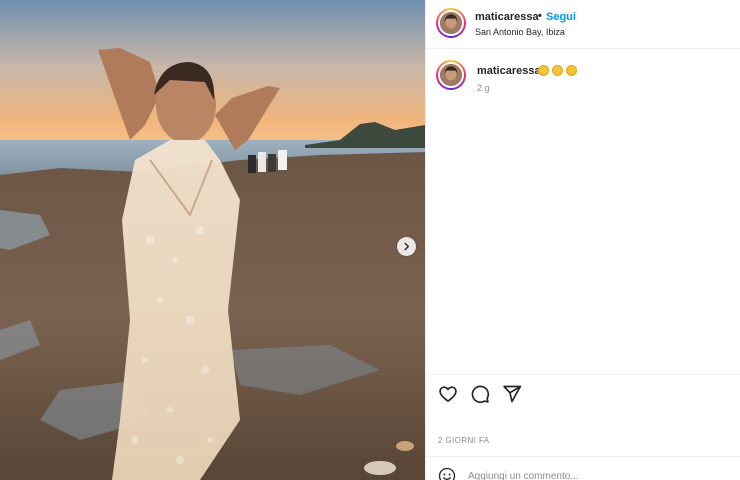 Image resolution: width=740 pixels, height=480 pixels. Describe the element at coordinates (483, 88) in the screenshot. I see `caption-age: 2 g` at that location.